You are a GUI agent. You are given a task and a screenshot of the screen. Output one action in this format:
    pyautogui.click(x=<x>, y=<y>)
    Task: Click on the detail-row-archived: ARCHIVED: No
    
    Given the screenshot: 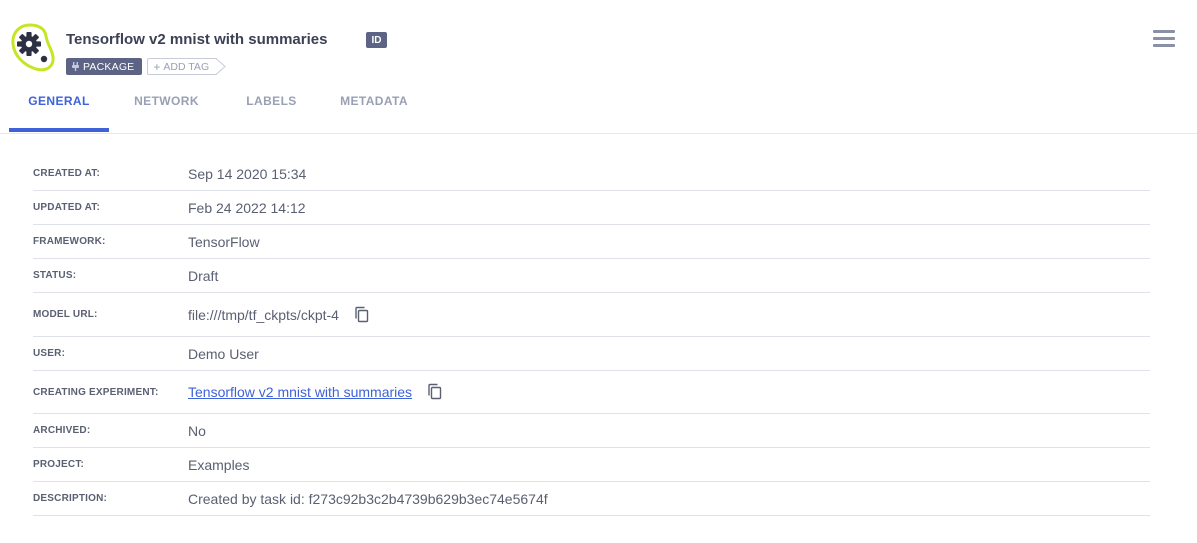 What is the action you would take?
    pyautogui.click(x=591, y=431)
    